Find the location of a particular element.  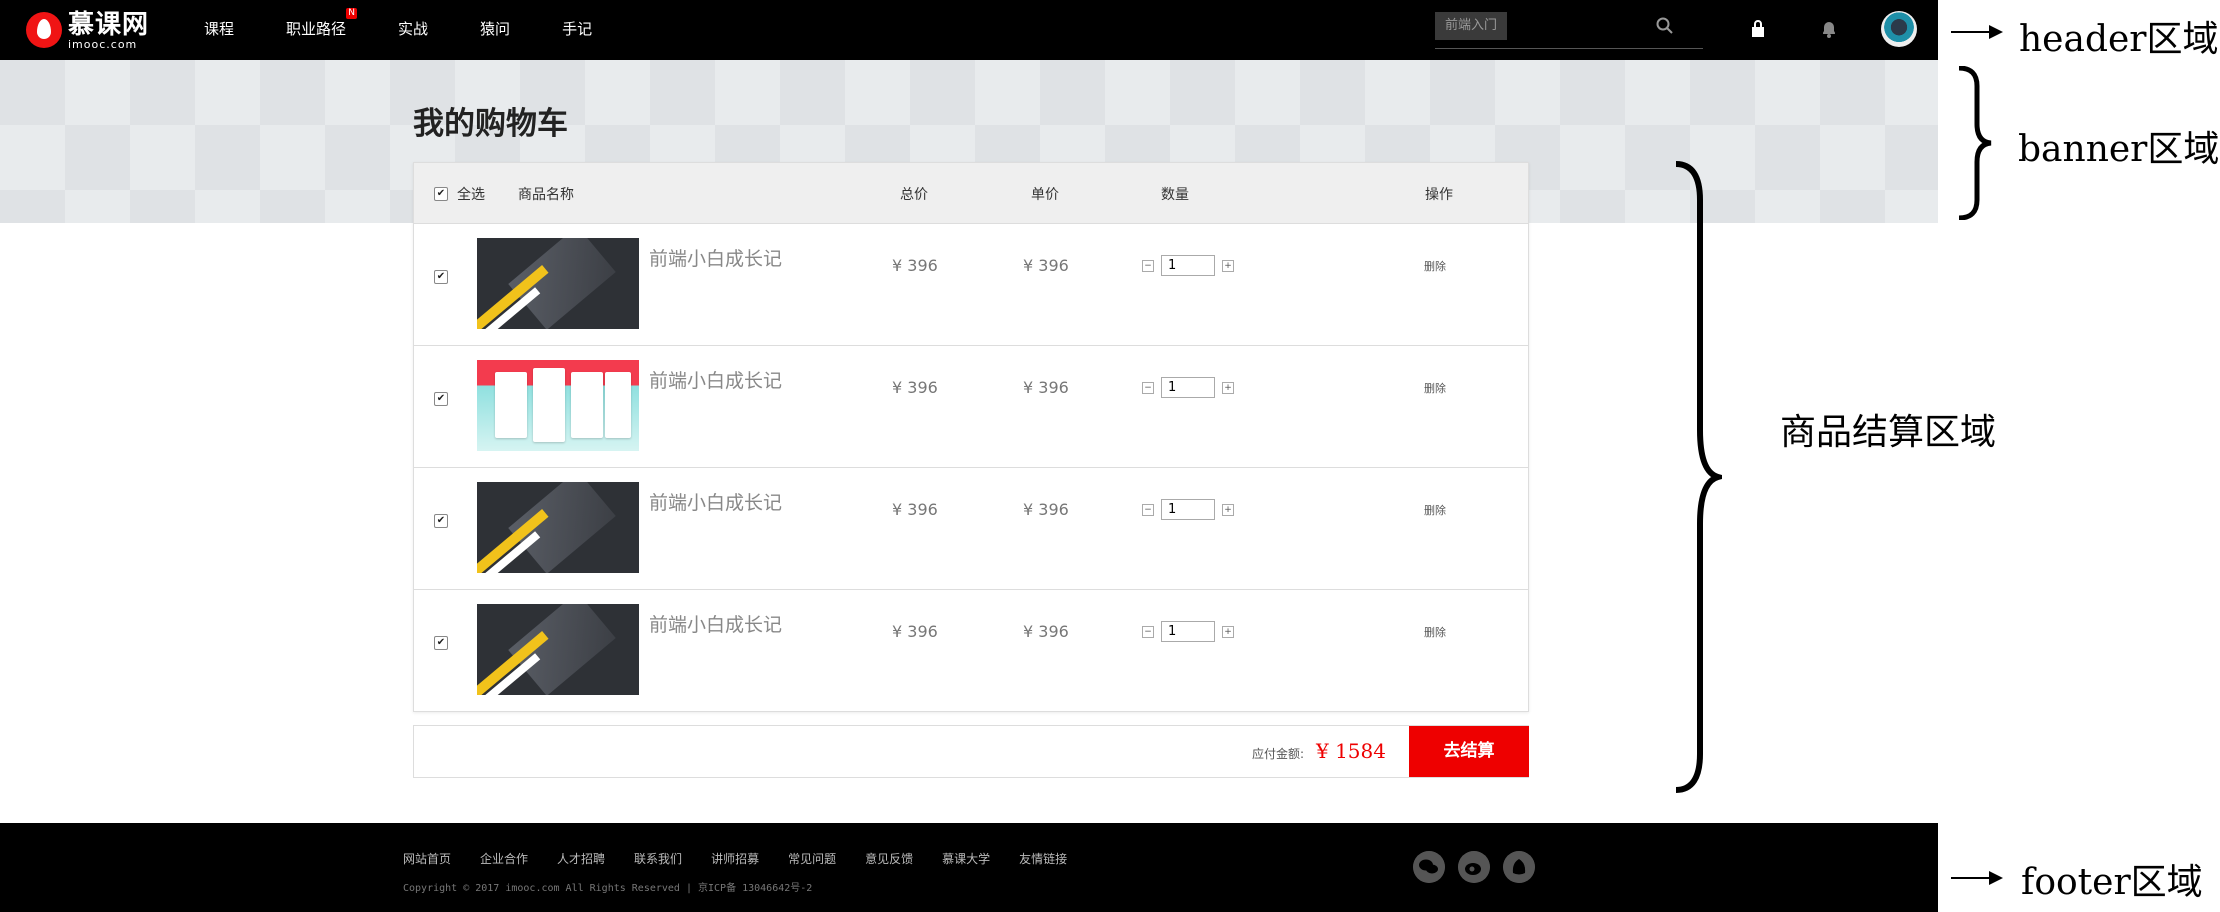

payable-label: 应付金额: is located at coordinates (1278, 754).